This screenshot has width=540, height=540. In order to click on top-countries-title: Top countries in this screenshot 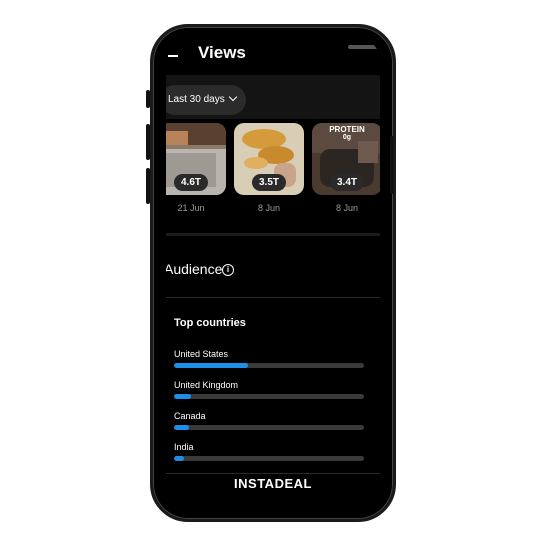, I will do `click(210, 323)`.